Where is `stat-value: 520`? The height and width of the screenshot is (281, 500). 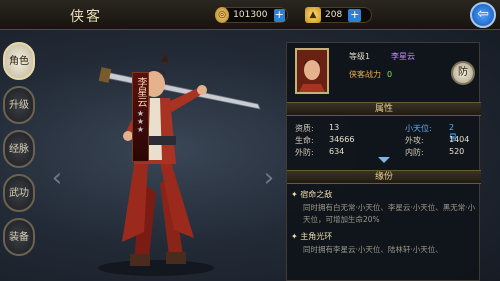
stat-value: 520 is located at coordinates (457, 151).